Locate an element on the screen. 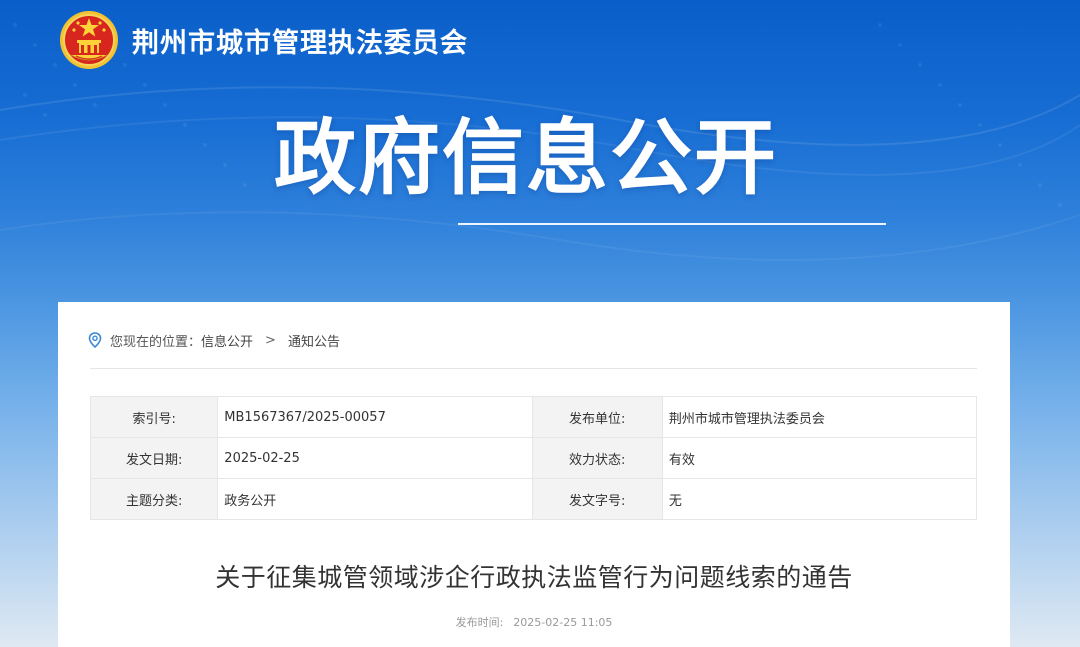 Image resolution: width=1080 pixels, height=647 pixels. national-emblem-icon is located at coordinates (89, 40).